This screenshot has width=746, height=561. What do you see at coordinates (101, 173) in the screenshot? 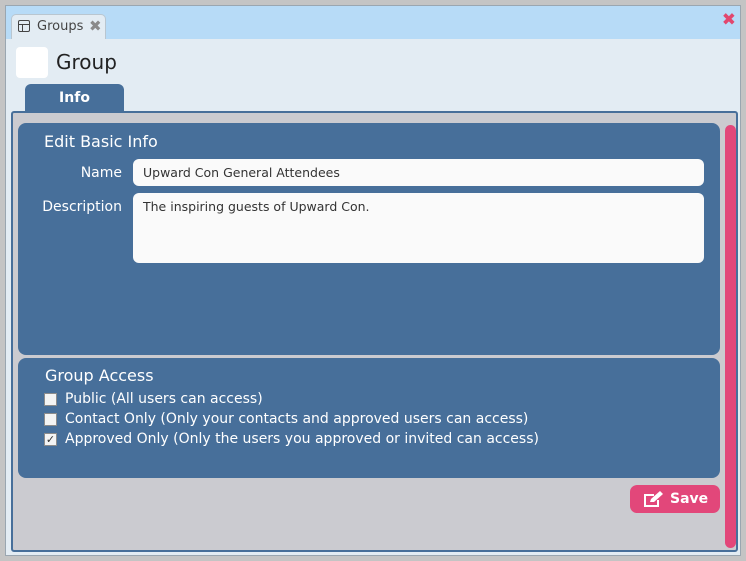
I see `name-label: Name` at bounding box center [101, 173].